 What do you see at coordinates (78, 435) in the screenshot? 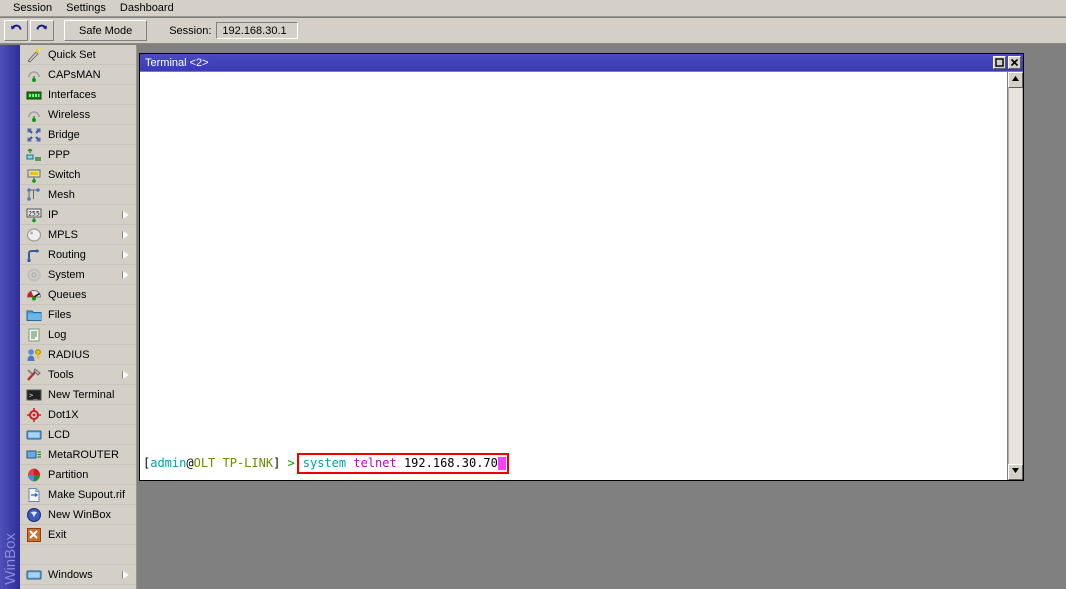
I see `sidebar-item-lcd: LCD` at bounding box center [78, 435].